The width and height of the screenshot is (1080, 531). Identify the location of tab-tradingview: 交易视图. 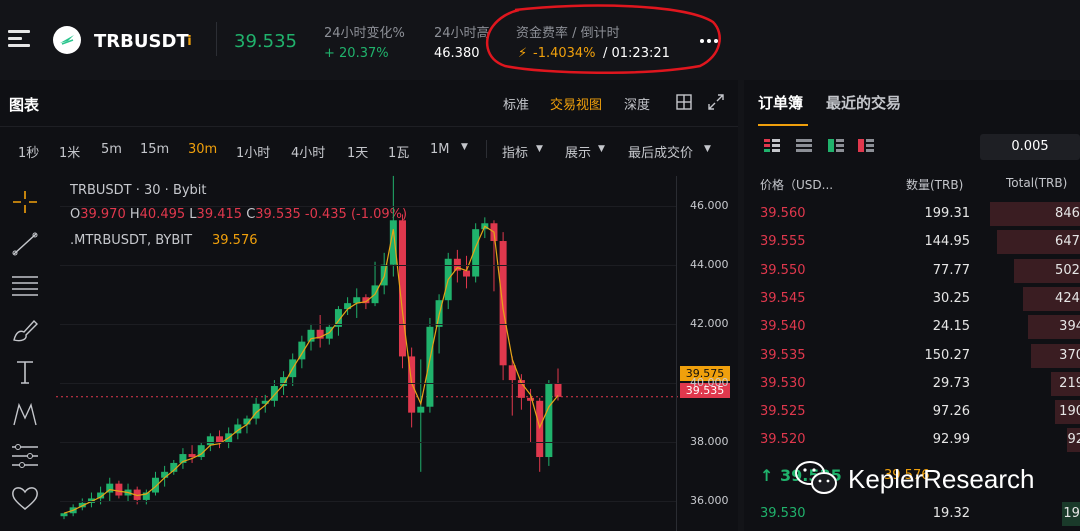
(576, 103).